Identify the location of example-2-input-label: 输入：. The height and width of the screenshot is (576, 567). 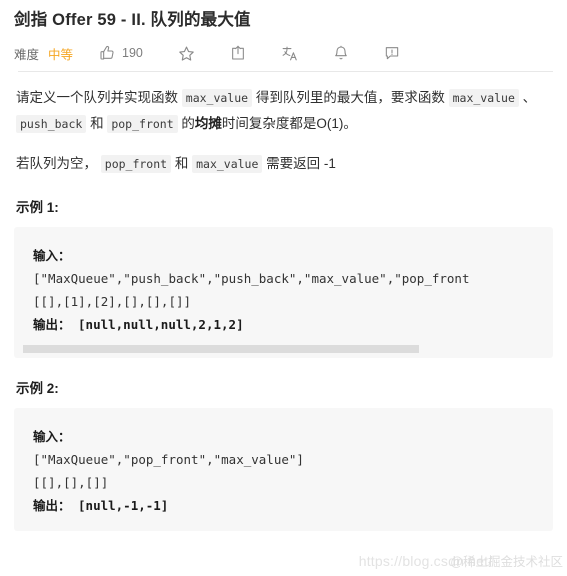
(52, 436).